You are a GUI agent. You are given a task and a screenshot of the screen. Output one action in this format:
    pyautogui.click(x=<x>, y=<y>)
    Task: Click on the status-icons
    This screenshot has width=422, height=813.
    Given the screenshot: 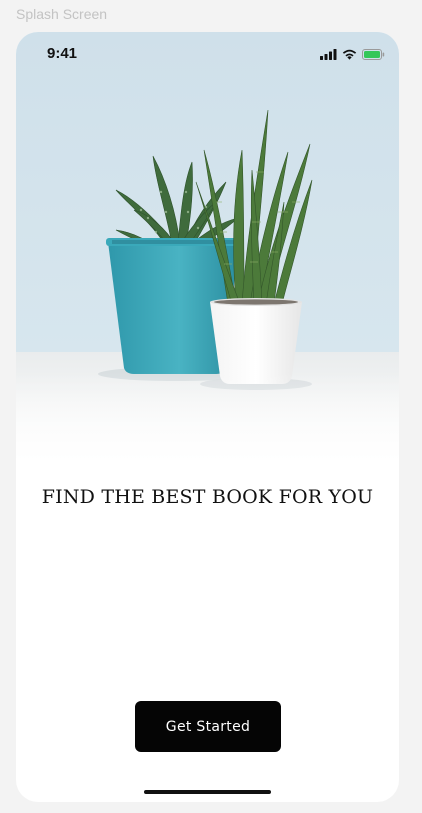 What is the action you would take?
    pyautogui.click(x=352, y=56)
    